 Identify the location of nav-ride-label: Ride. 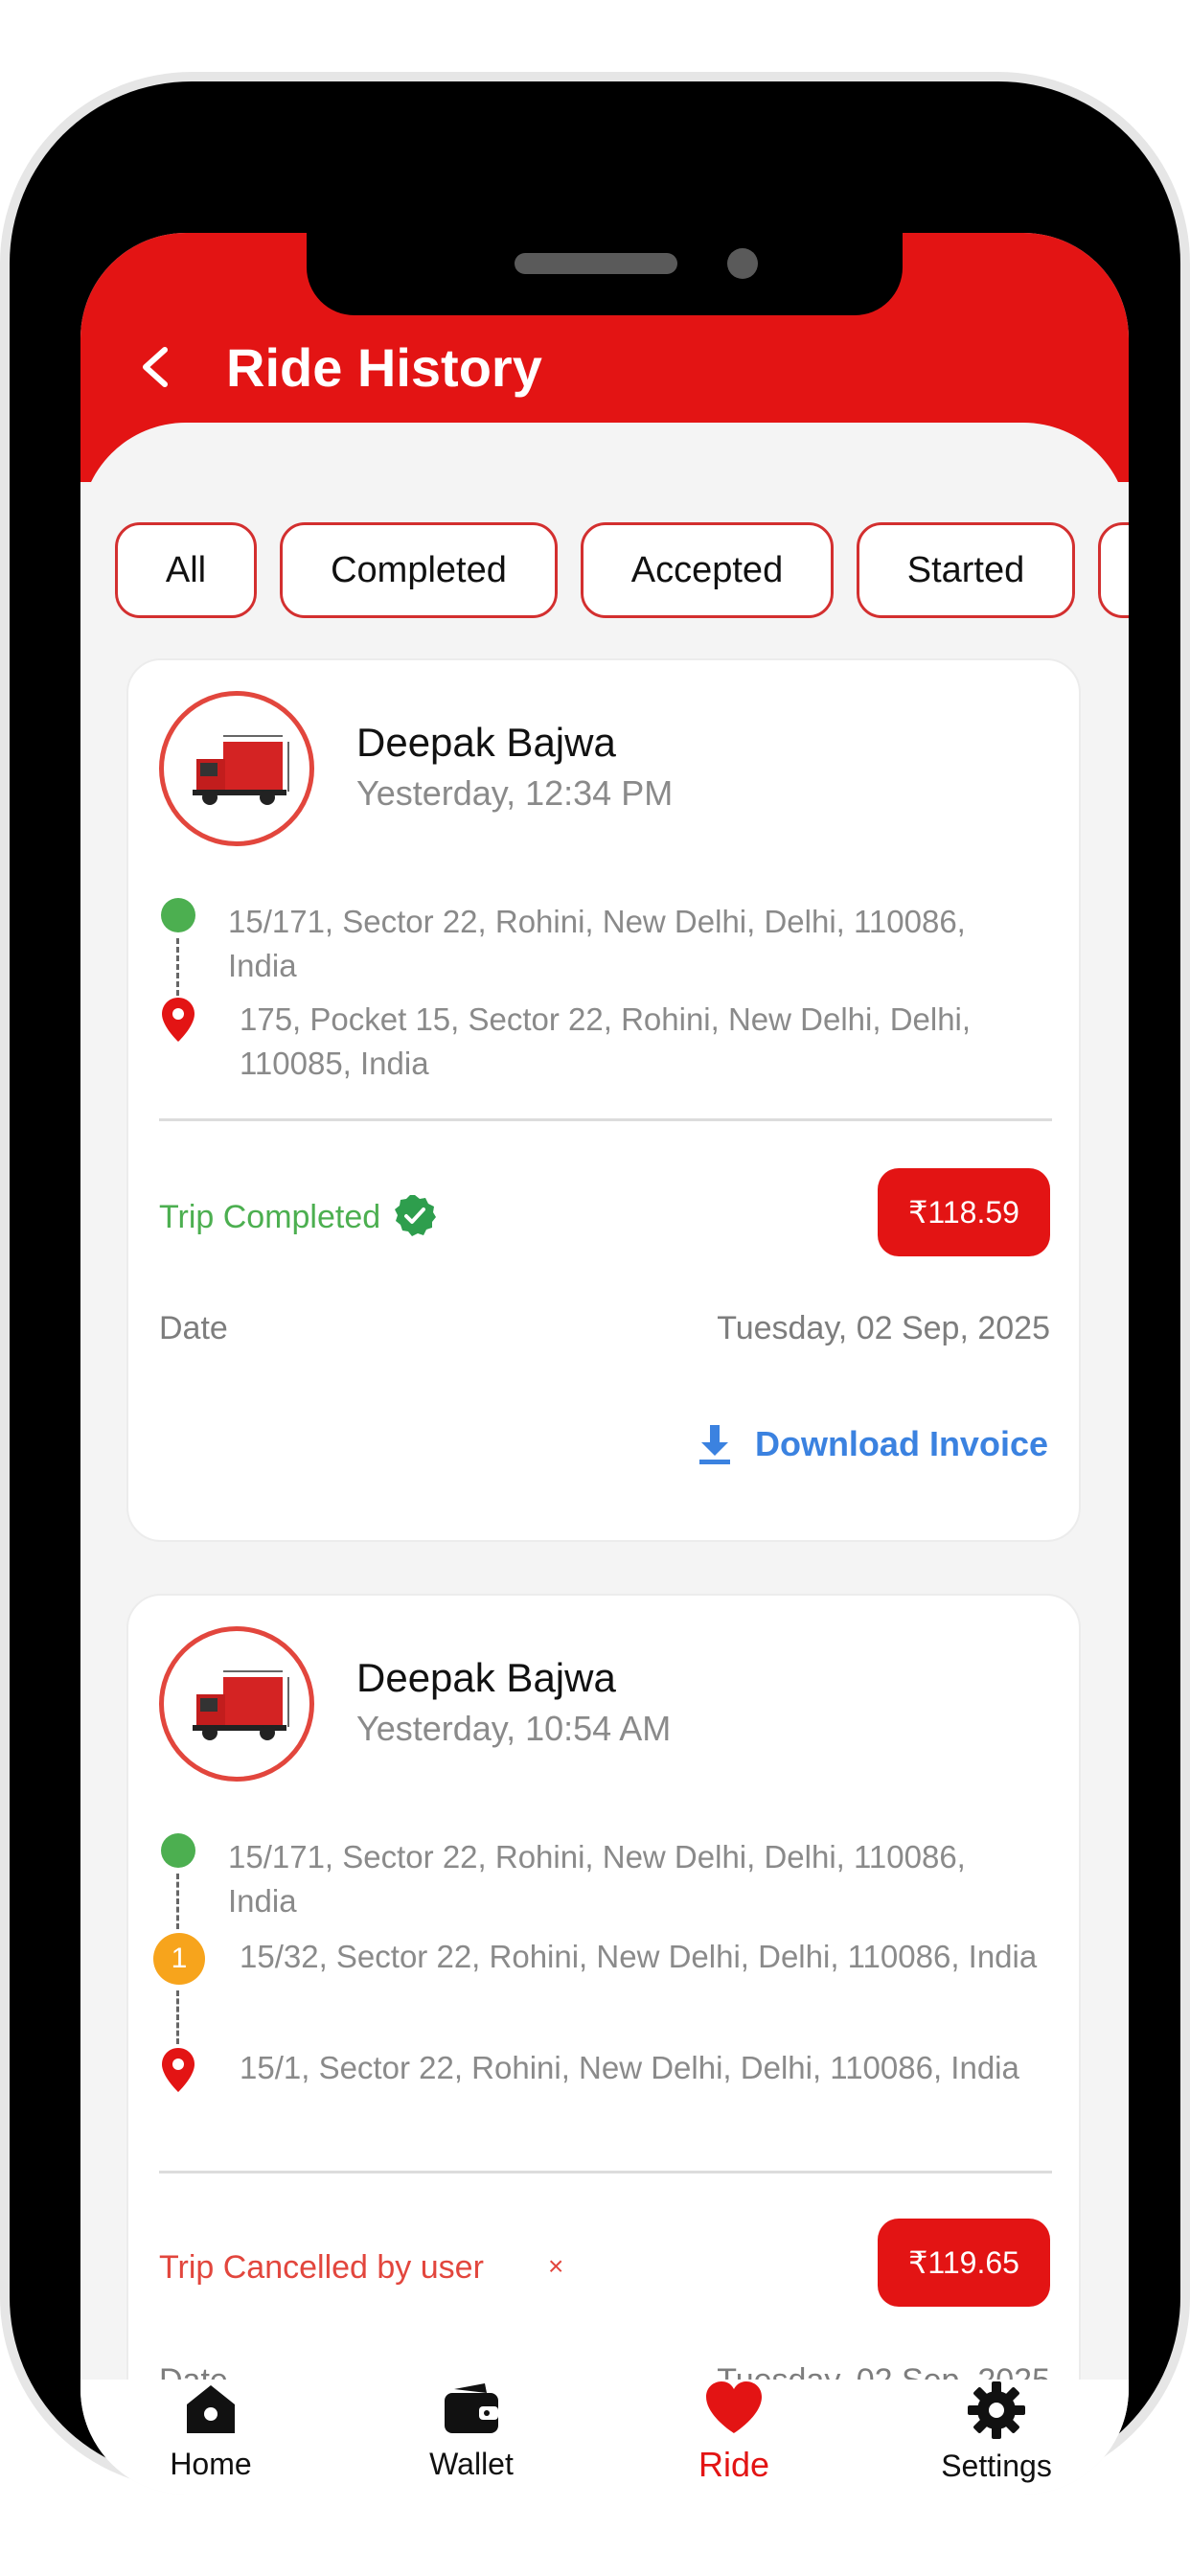
(734, 2464).